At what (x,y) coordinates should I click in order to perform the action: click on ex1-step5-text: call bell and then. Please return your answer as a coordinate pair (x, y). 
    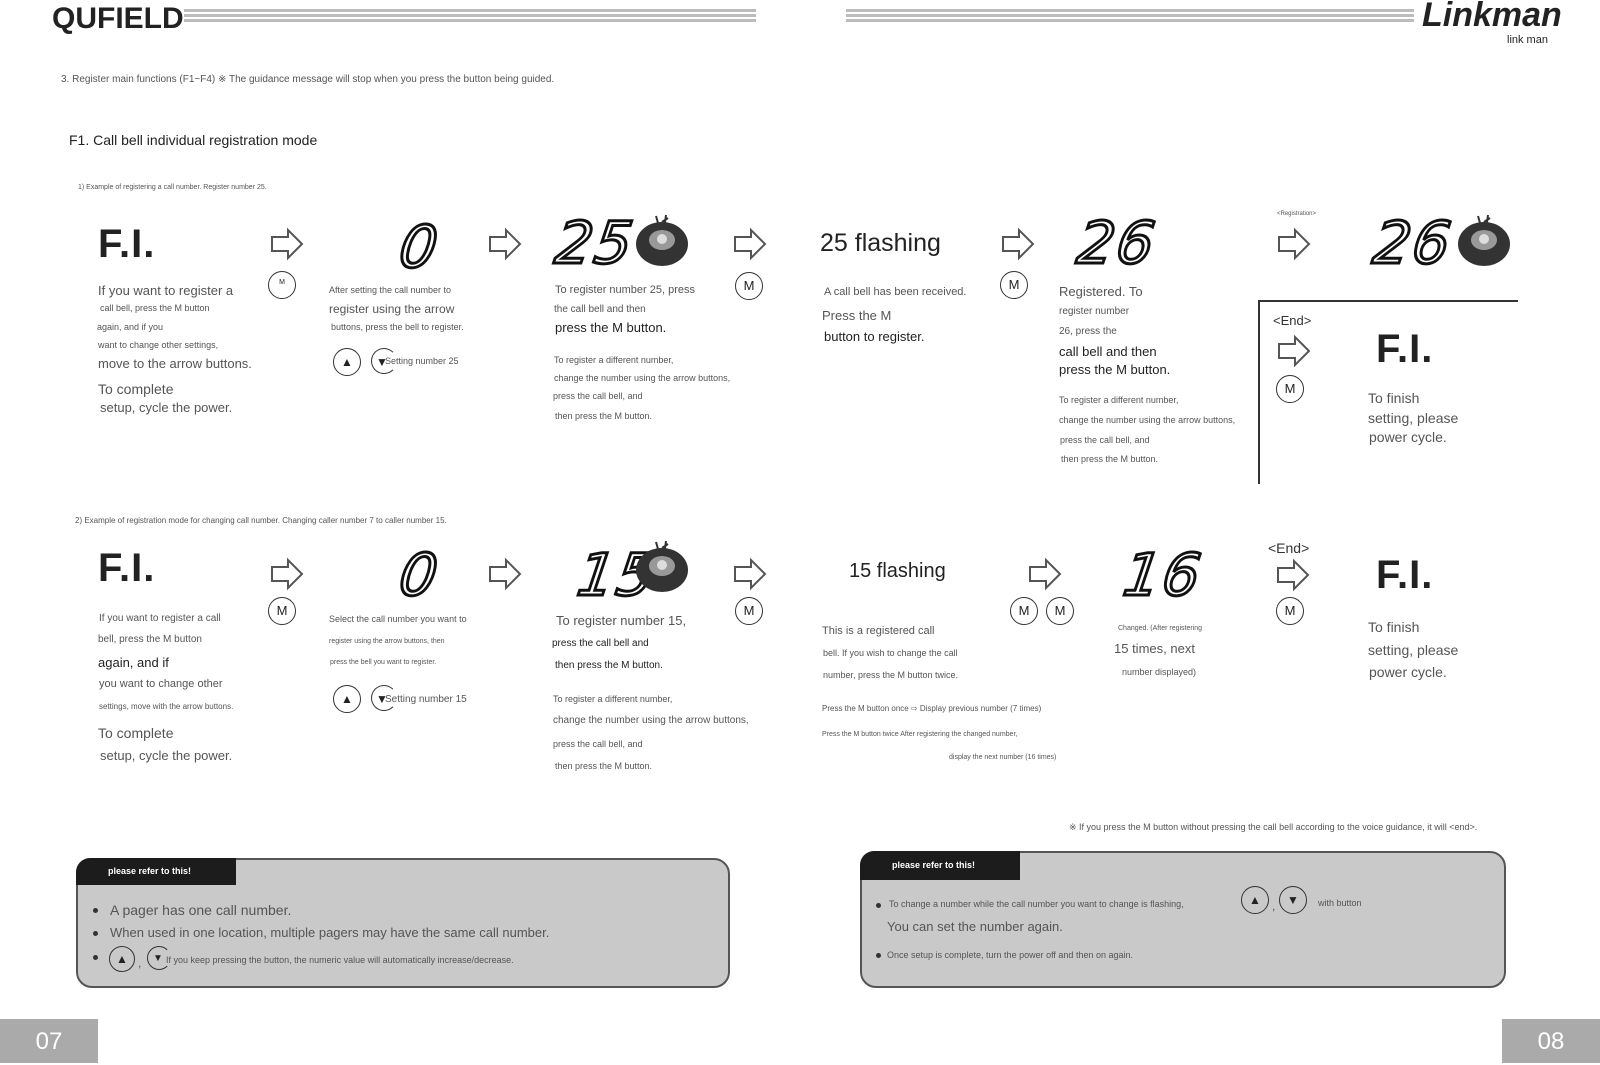
    Looking at the image, I should click on (1108, 351).